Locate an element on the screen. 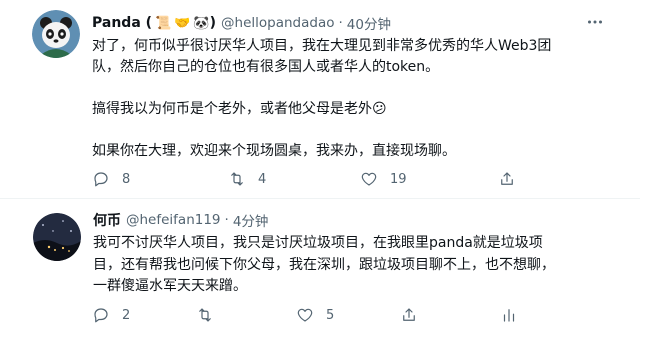 Image resolution: width=652 pixels, height=345 pixels. more-icon is located at coordinates (595, 22).